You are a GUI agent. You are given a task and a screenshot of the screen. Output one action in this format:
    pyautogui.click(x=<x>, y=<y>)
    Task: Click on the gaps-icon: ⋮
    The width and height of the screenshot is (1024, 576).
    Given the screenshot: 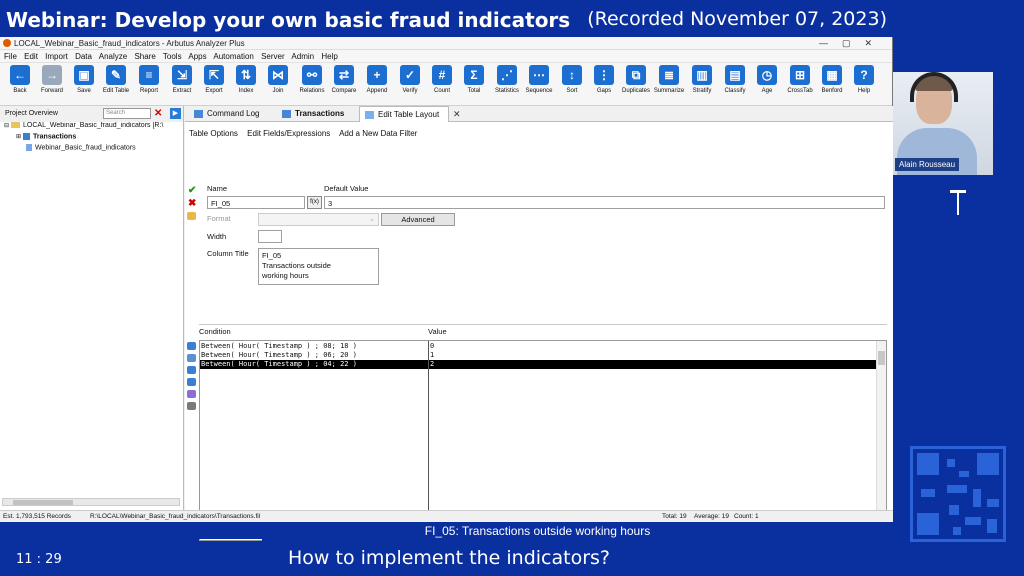 What is the action you would take?
    pyautogui.click(x=604, y=75)
    